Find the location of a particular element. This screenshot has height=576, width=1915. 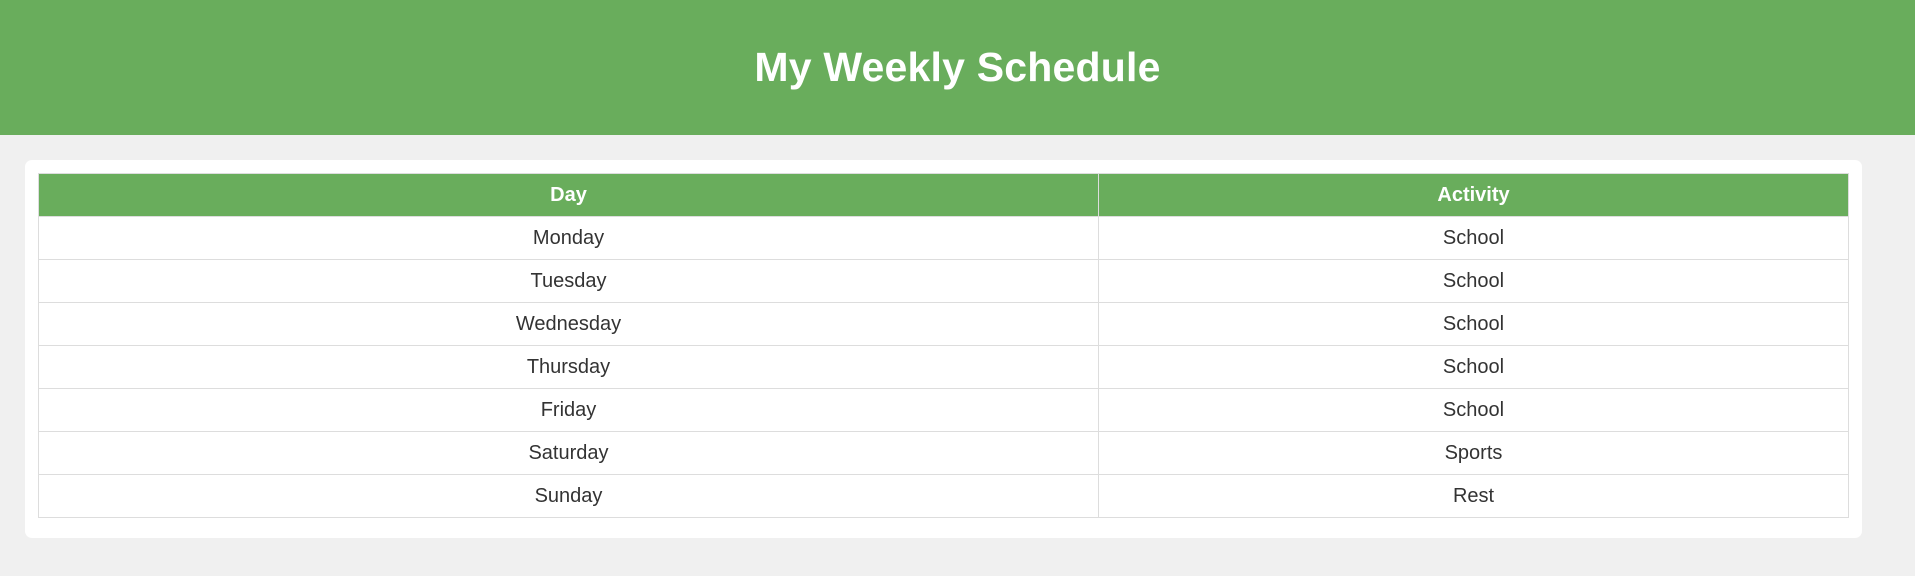

page-title: My Weekly Schedule is located at coordinates (957, 67).